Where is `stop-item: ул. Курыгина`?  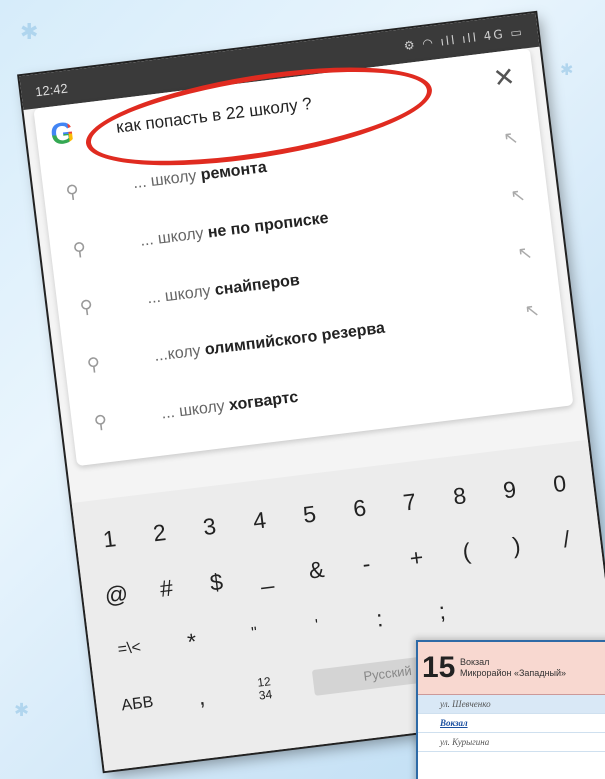
stop-item: ул. Курыгина is located at coordinates (511, 742).